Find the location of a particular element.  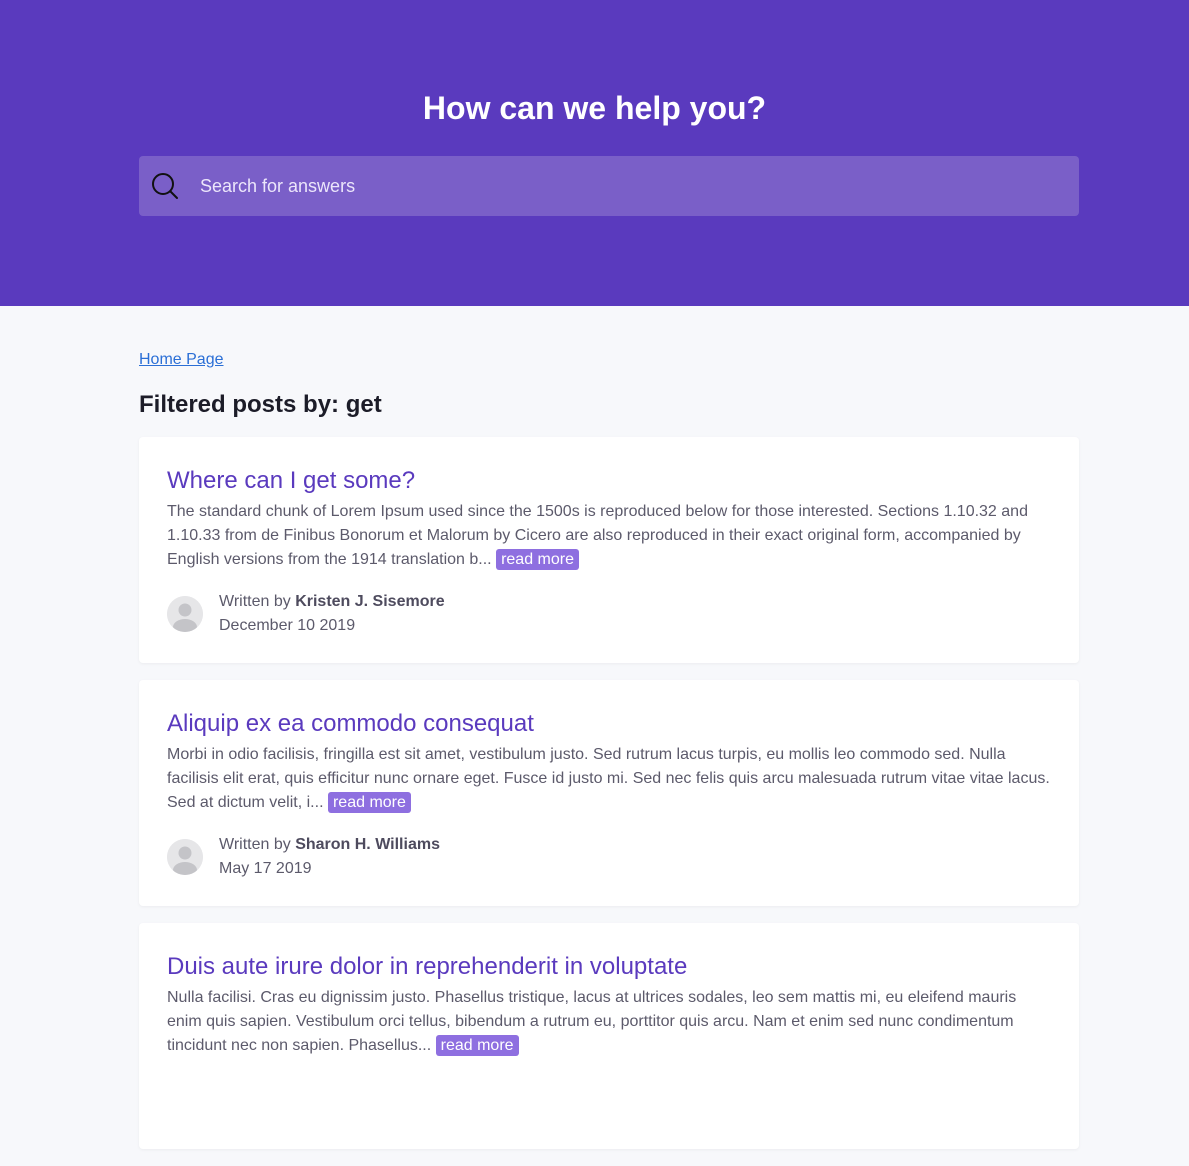

filter-title: Filtered posts by: get is located at coordinates (260, 404).